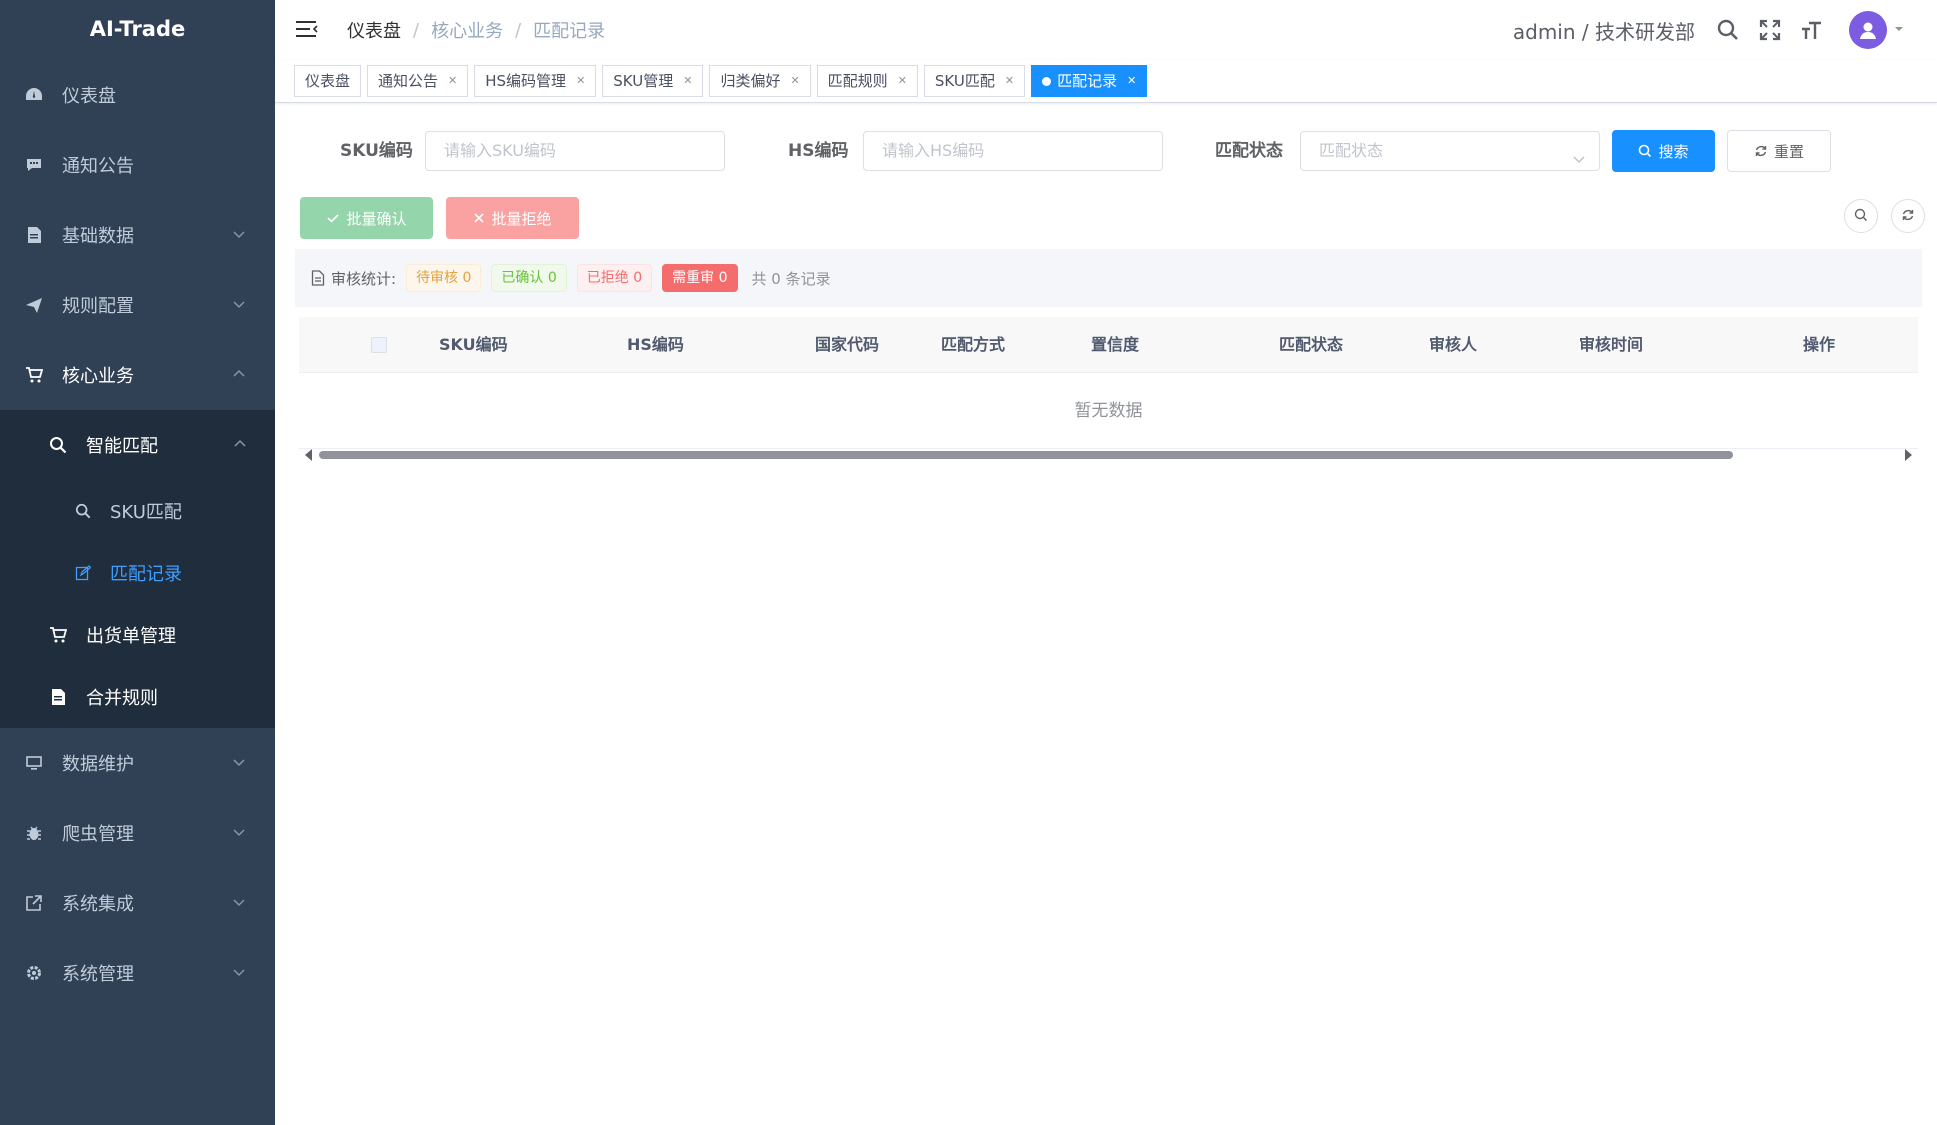 This screenshot has width=1937, height=1125. I want to click on sidebar-item-sku-match: SKU匹配, so click(137, 511).